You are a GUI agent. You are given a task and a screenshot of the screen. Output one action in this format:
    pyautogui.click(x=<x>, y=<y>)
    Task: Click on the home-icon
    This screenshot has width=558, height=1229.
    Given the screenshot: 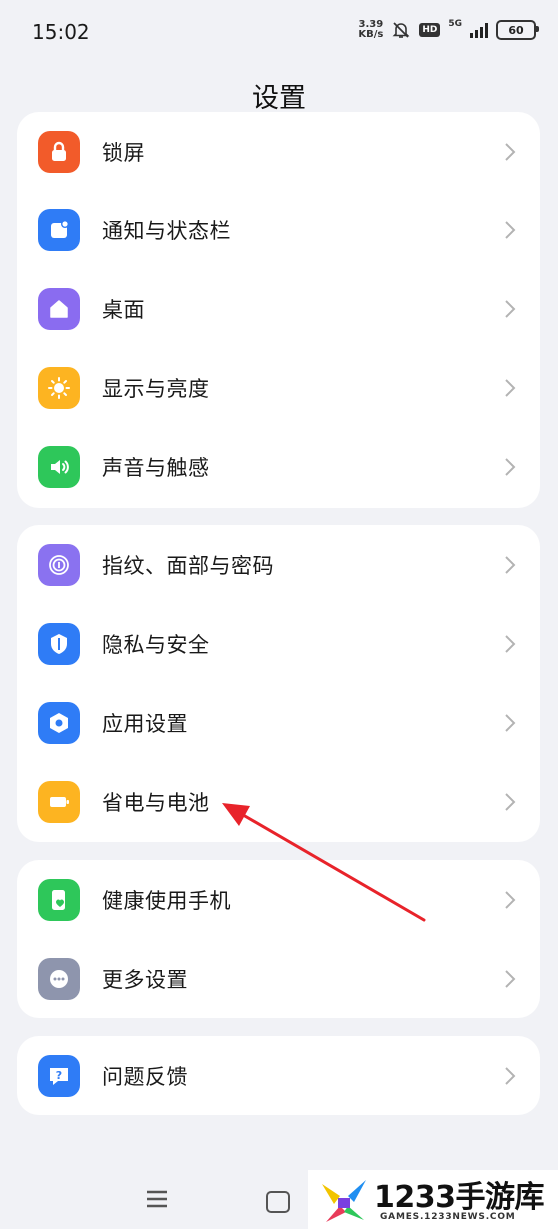 What is the action you would take?
    pyautogui.click(x=59, y=308)
    